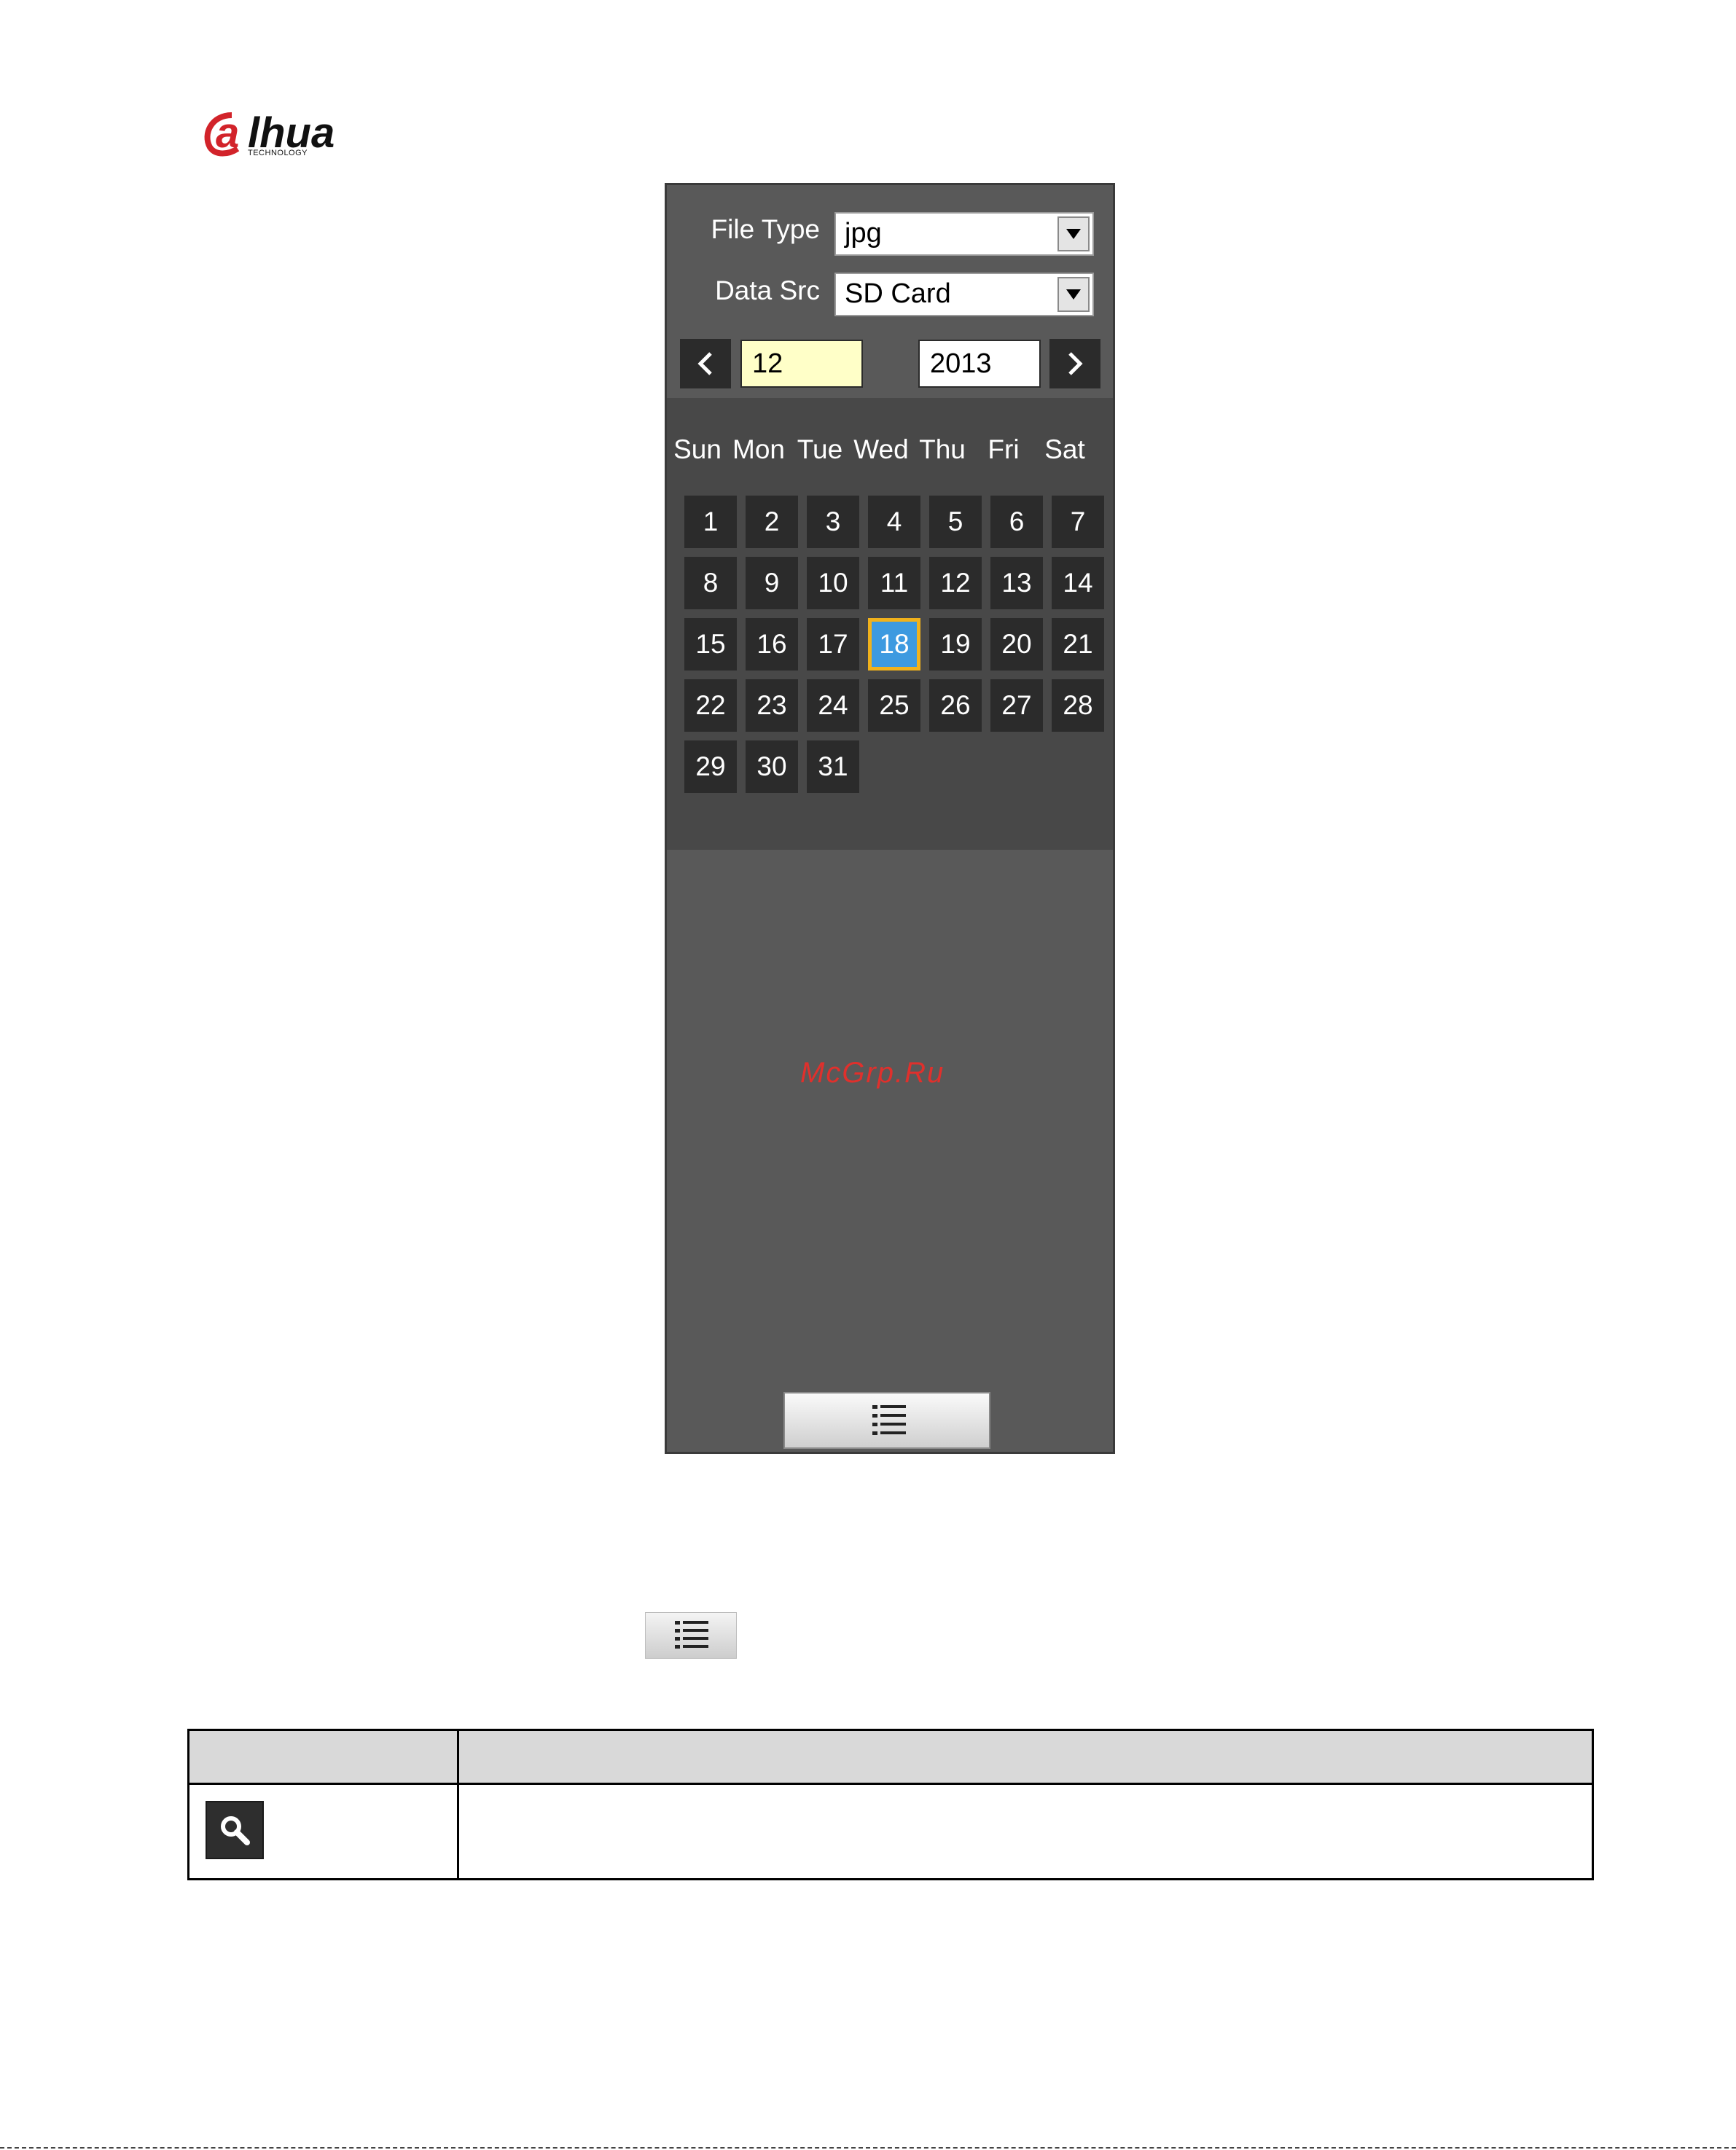 The height and width of the screenshot is (2150, 1736). What do you see at coordinates (772, 522) in the screenshot?
I see `calendar-day: 2` at bounding box center [772, 522].